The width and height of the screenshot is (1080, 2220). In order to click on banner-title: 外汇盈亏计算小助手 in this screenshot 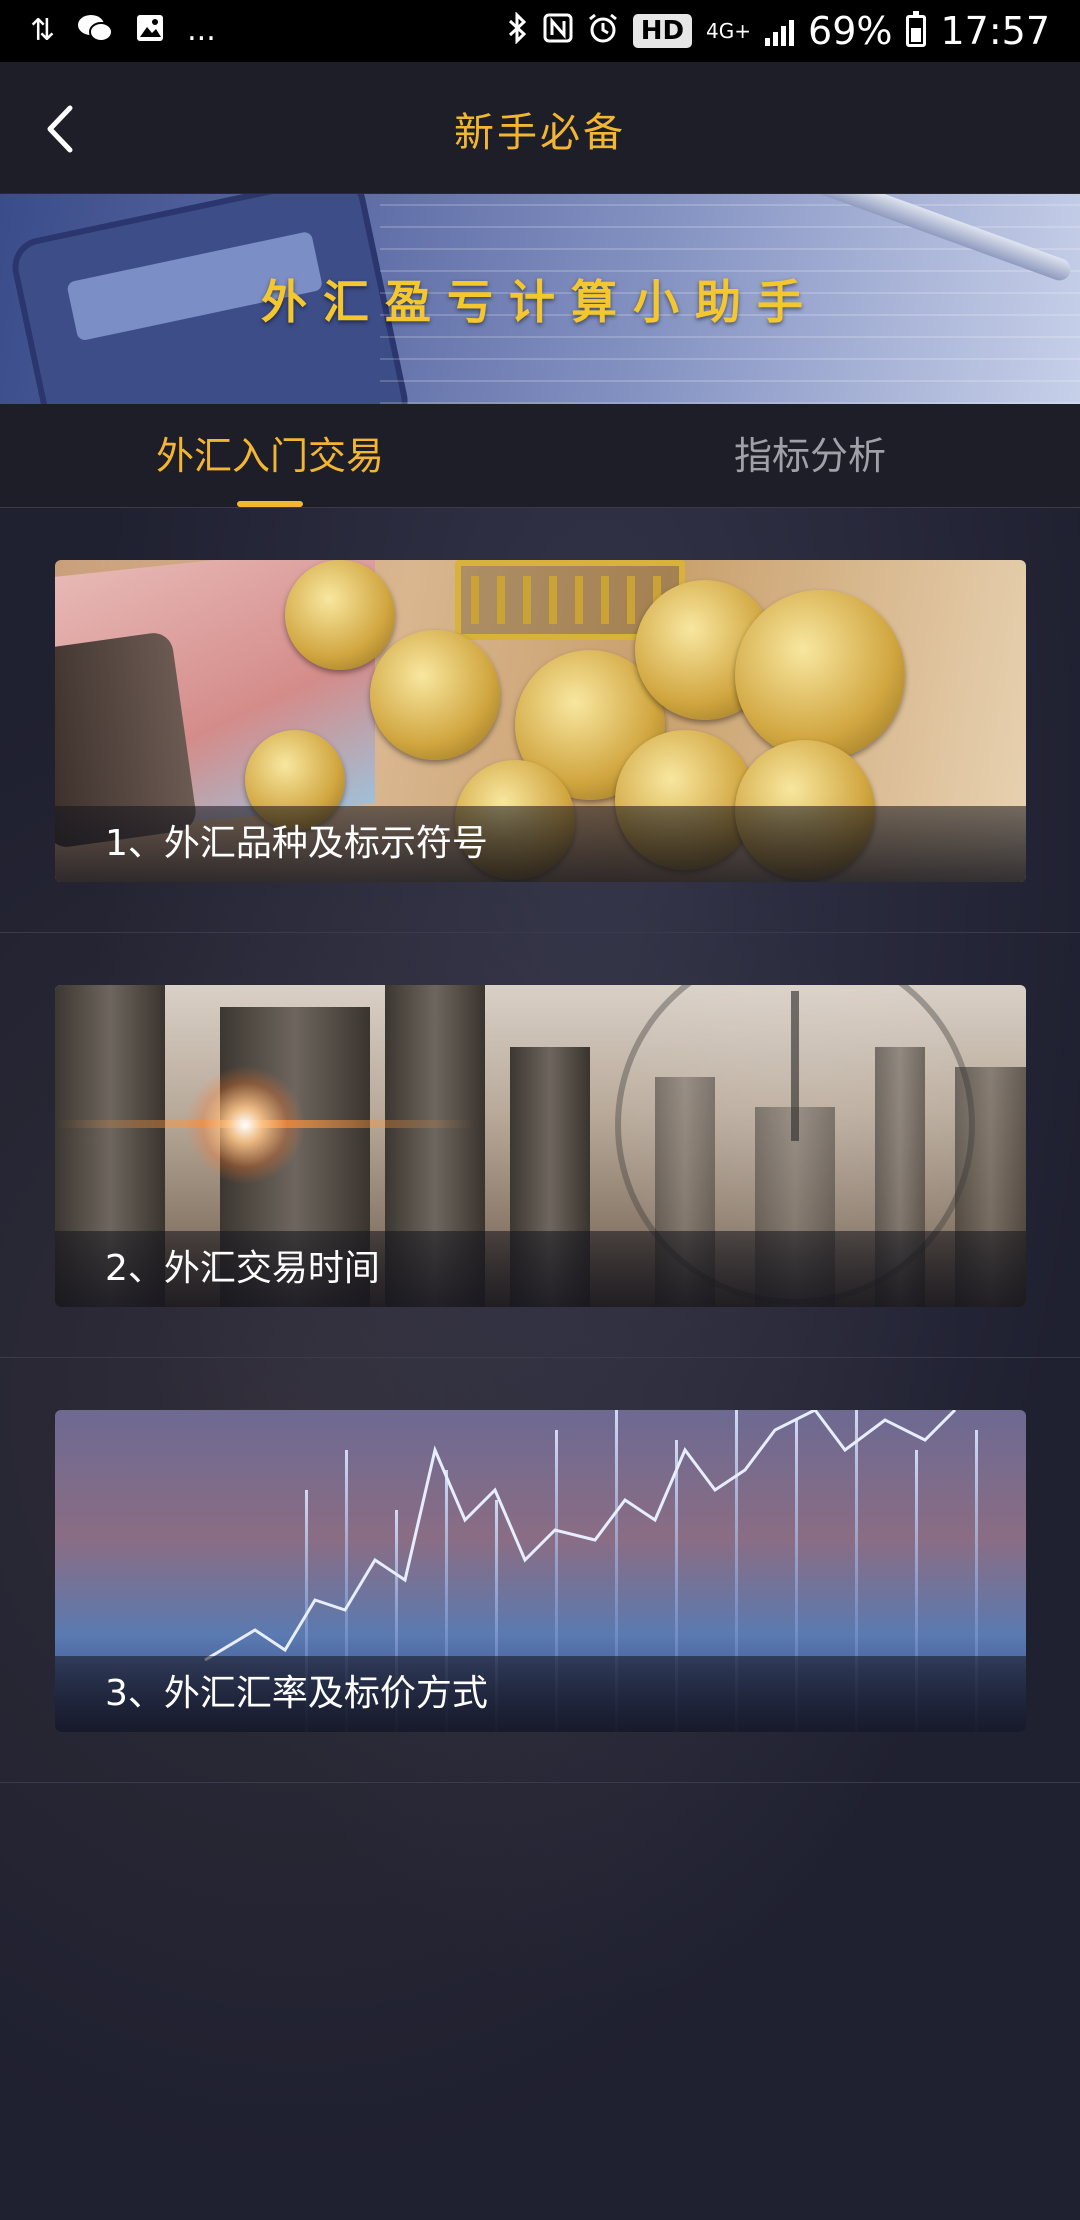, I will do `click(540, 302)`.